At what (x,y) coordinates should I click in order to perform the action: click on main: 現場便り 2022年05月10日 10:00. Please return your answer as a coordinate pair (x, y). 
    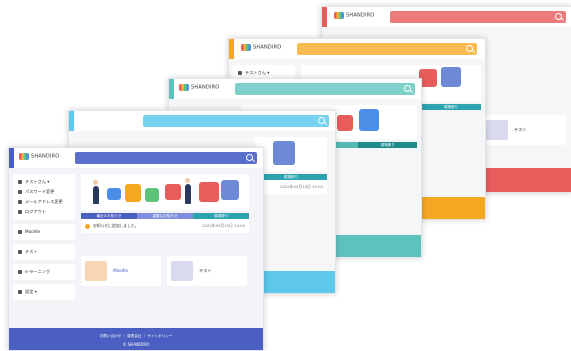
    Looking at the image, I should click on (291, 165).